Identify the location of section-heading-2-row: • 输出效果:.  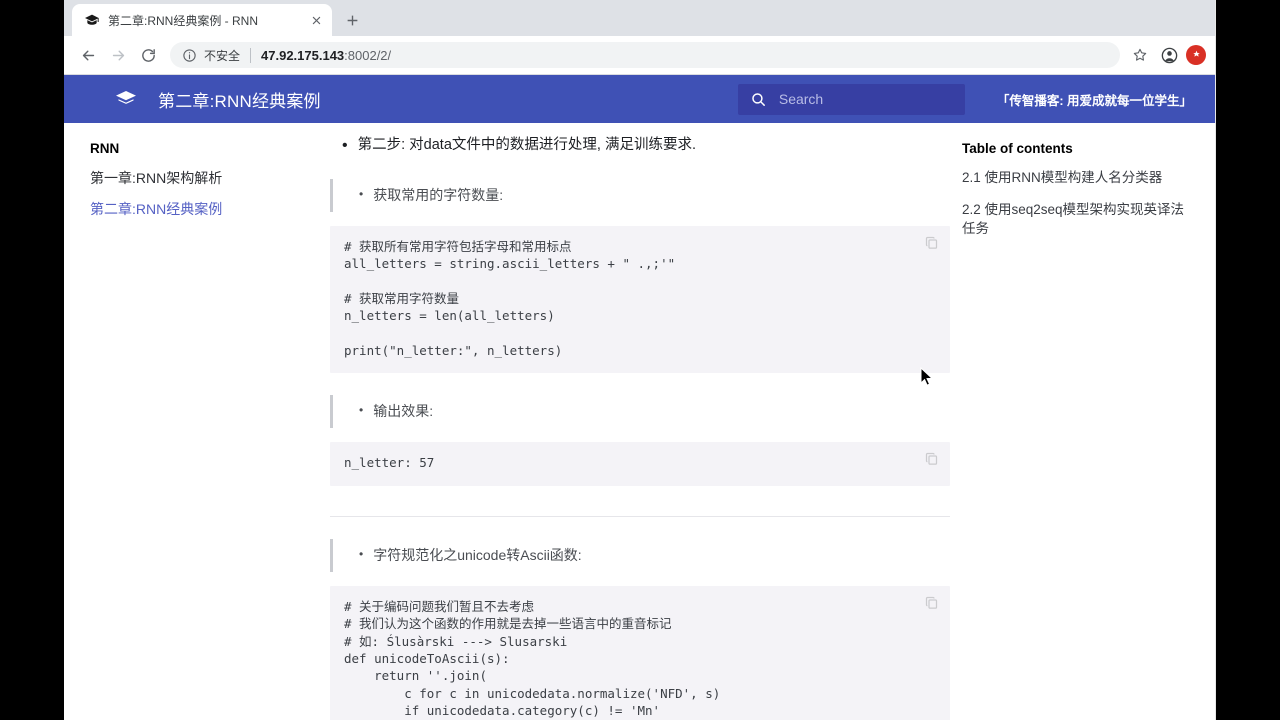
(654, 411).